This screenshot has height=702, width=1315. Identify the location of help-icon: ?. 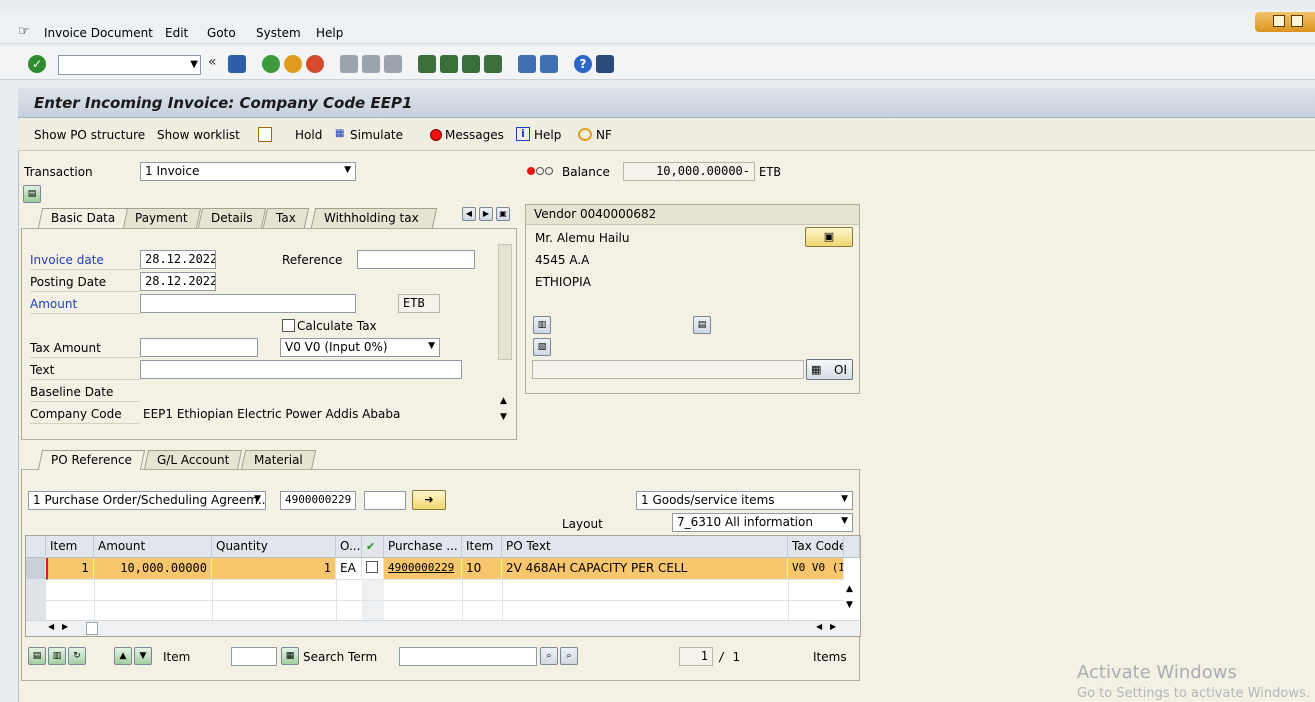
(583, 64).